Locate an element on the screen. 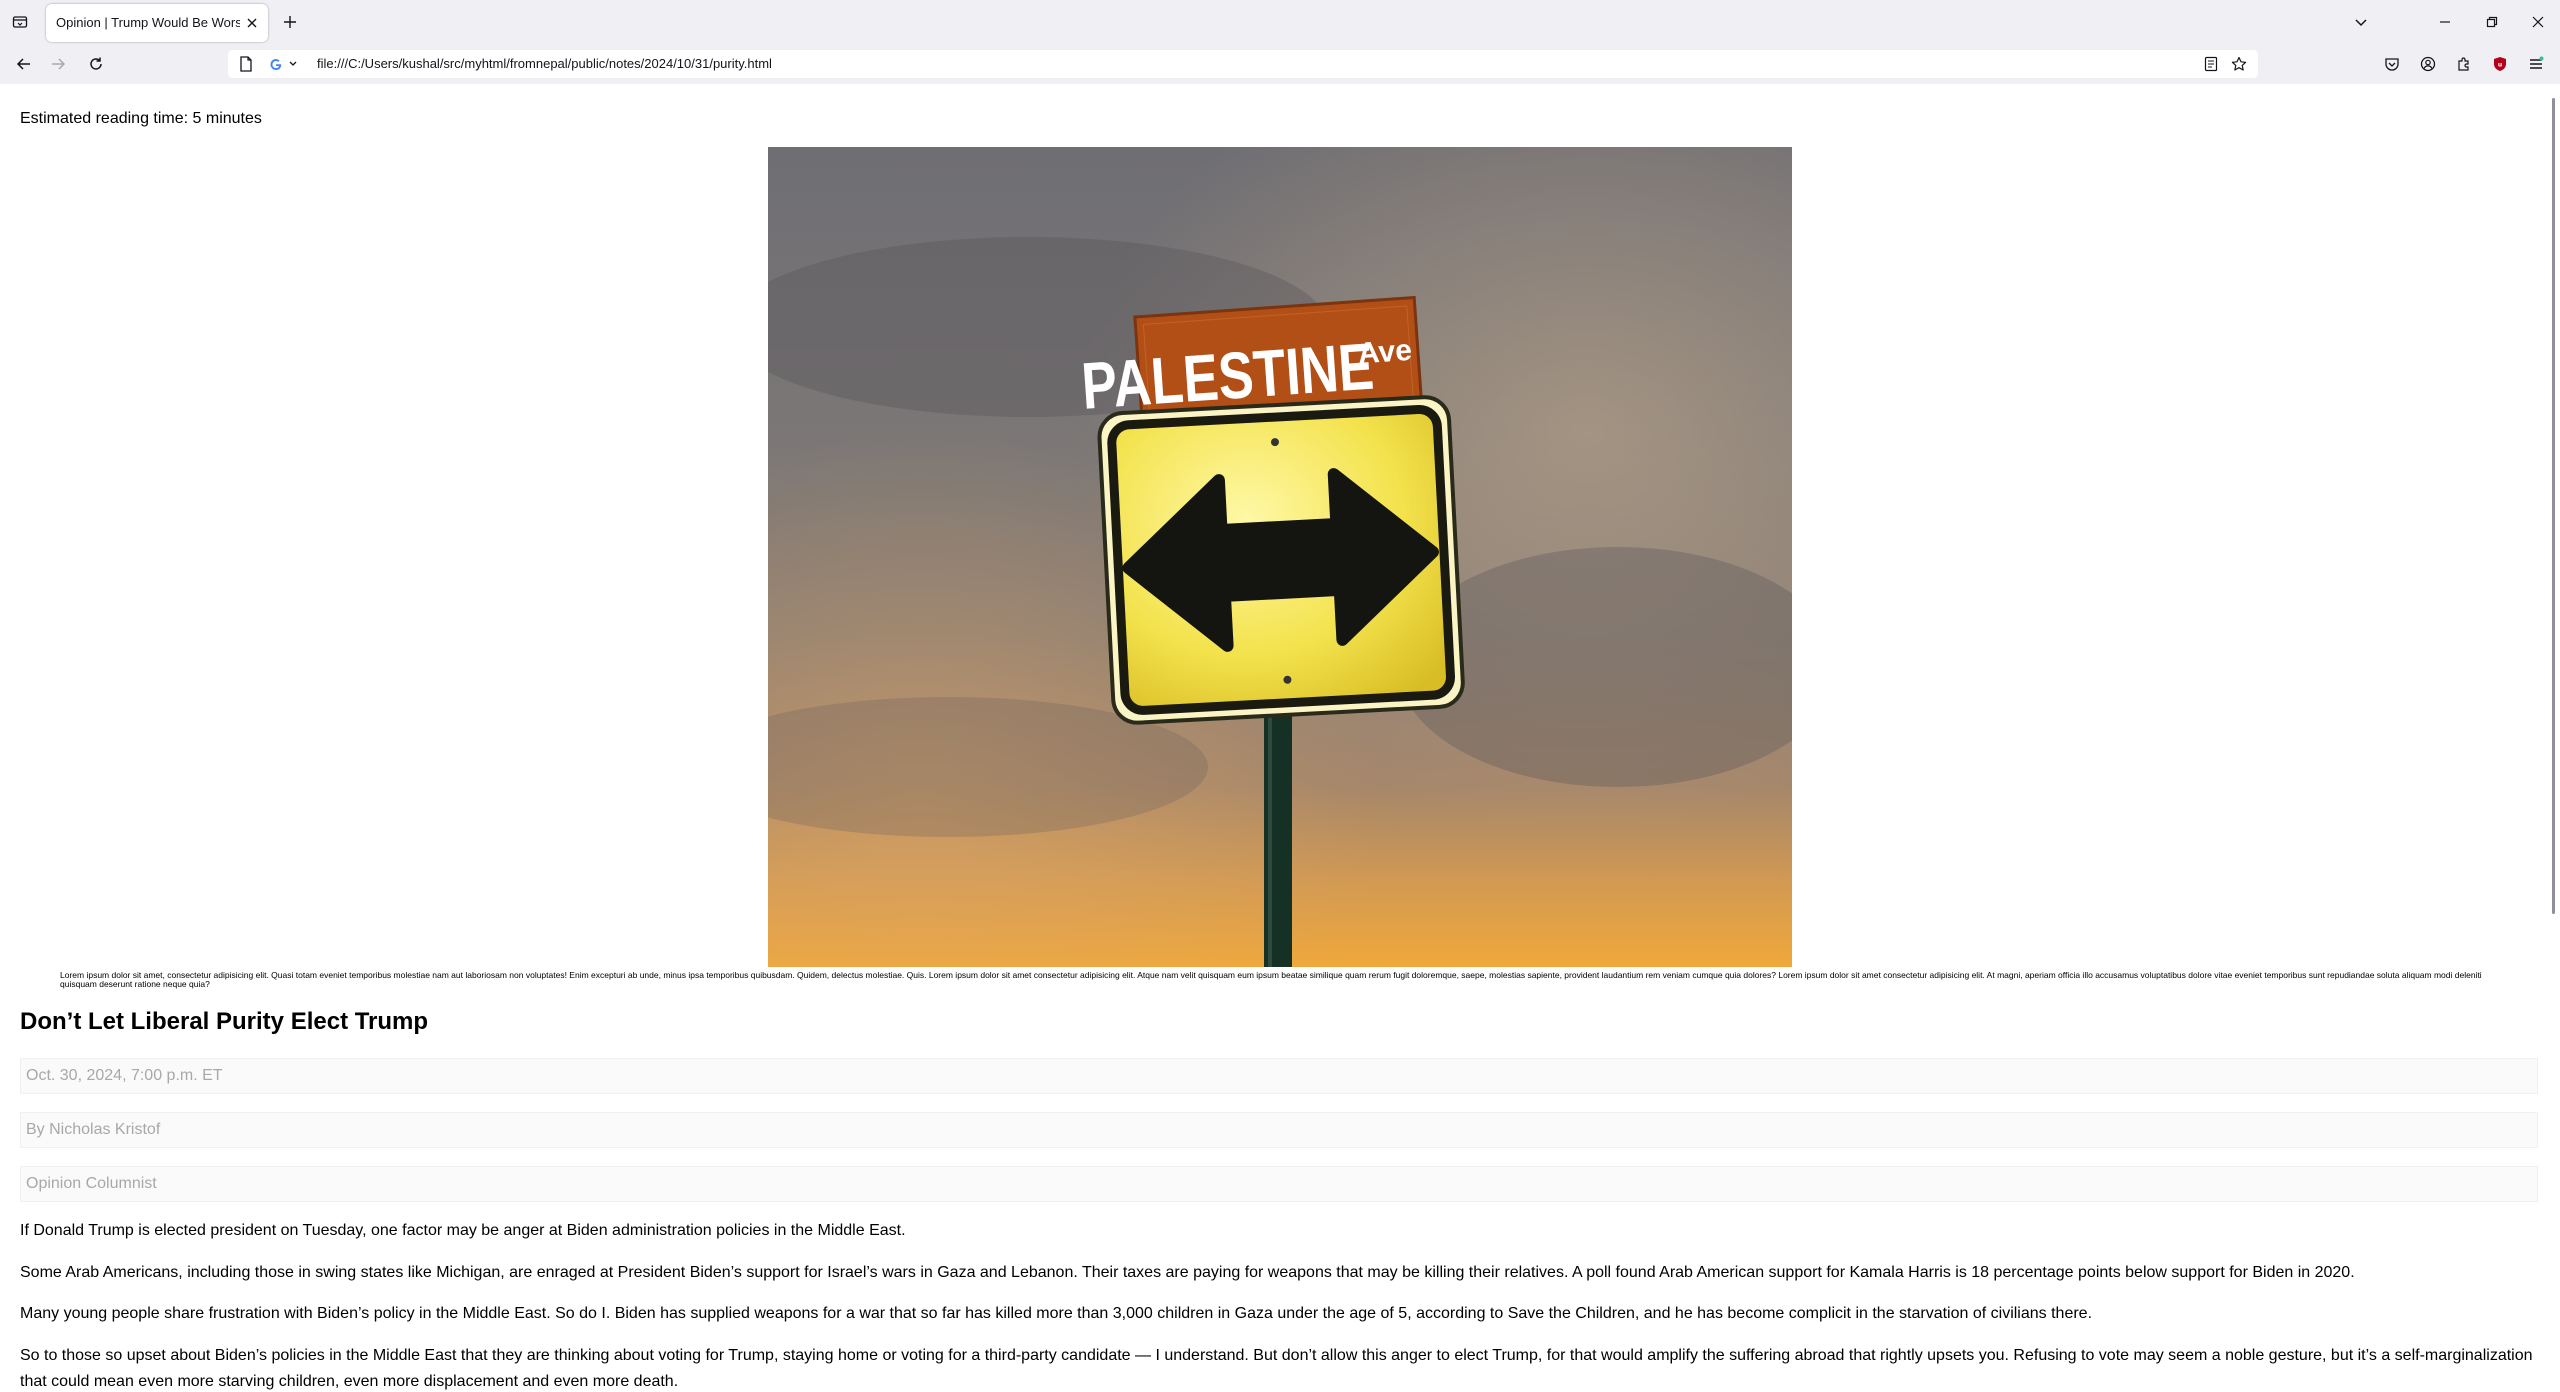 This screenshot has width=2560, height=1392. tab-list-button is located at coordinates (20, 22).